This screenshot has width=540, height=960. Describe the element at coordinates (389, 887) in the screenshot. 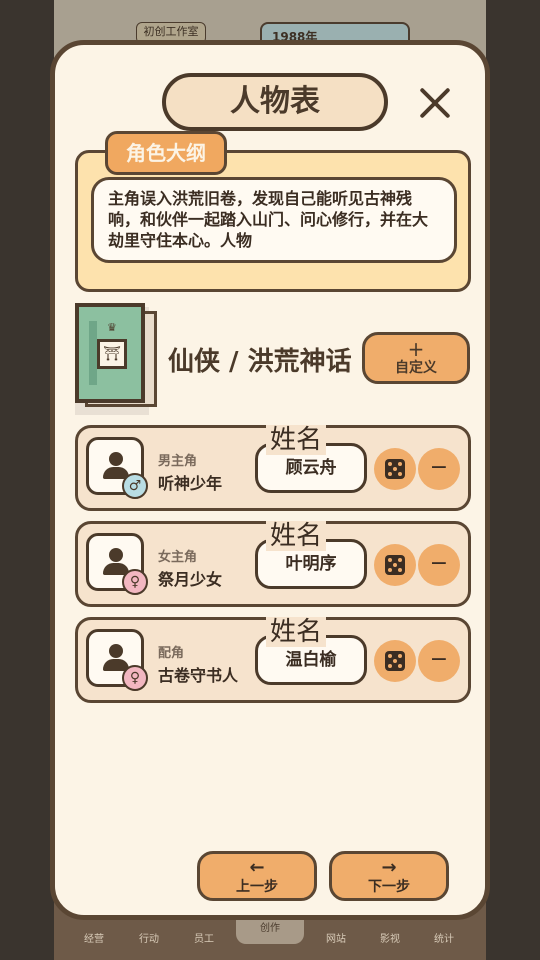

I see `next-step-label: 下一步` at that location.